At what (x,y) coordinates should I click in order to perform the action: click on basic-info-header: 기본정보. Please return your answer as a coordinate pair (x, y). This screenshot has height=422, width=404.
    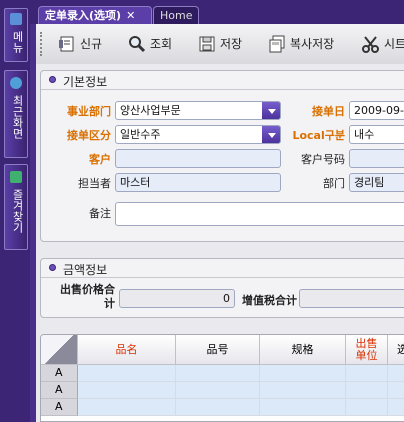
    Looking at the image, I should click on (222, 80).